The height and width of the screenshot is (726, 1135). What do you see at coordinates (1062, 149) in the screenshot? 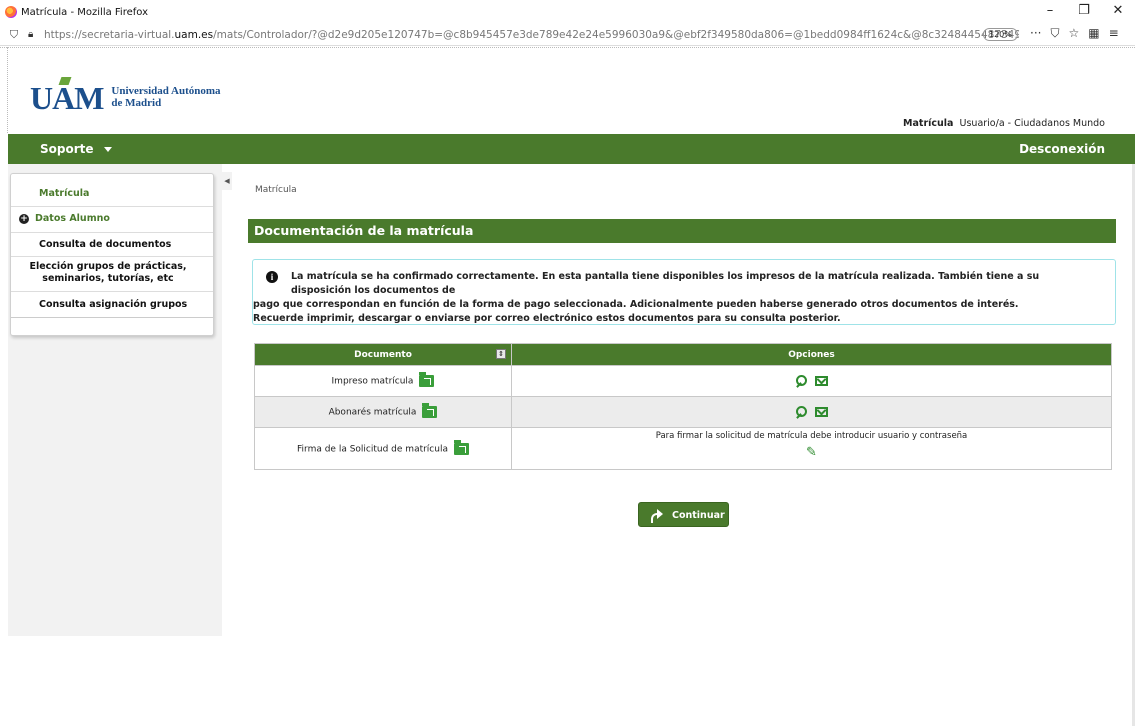
I see `logout-link: Desconexión` at bounding box center [1062, 149].